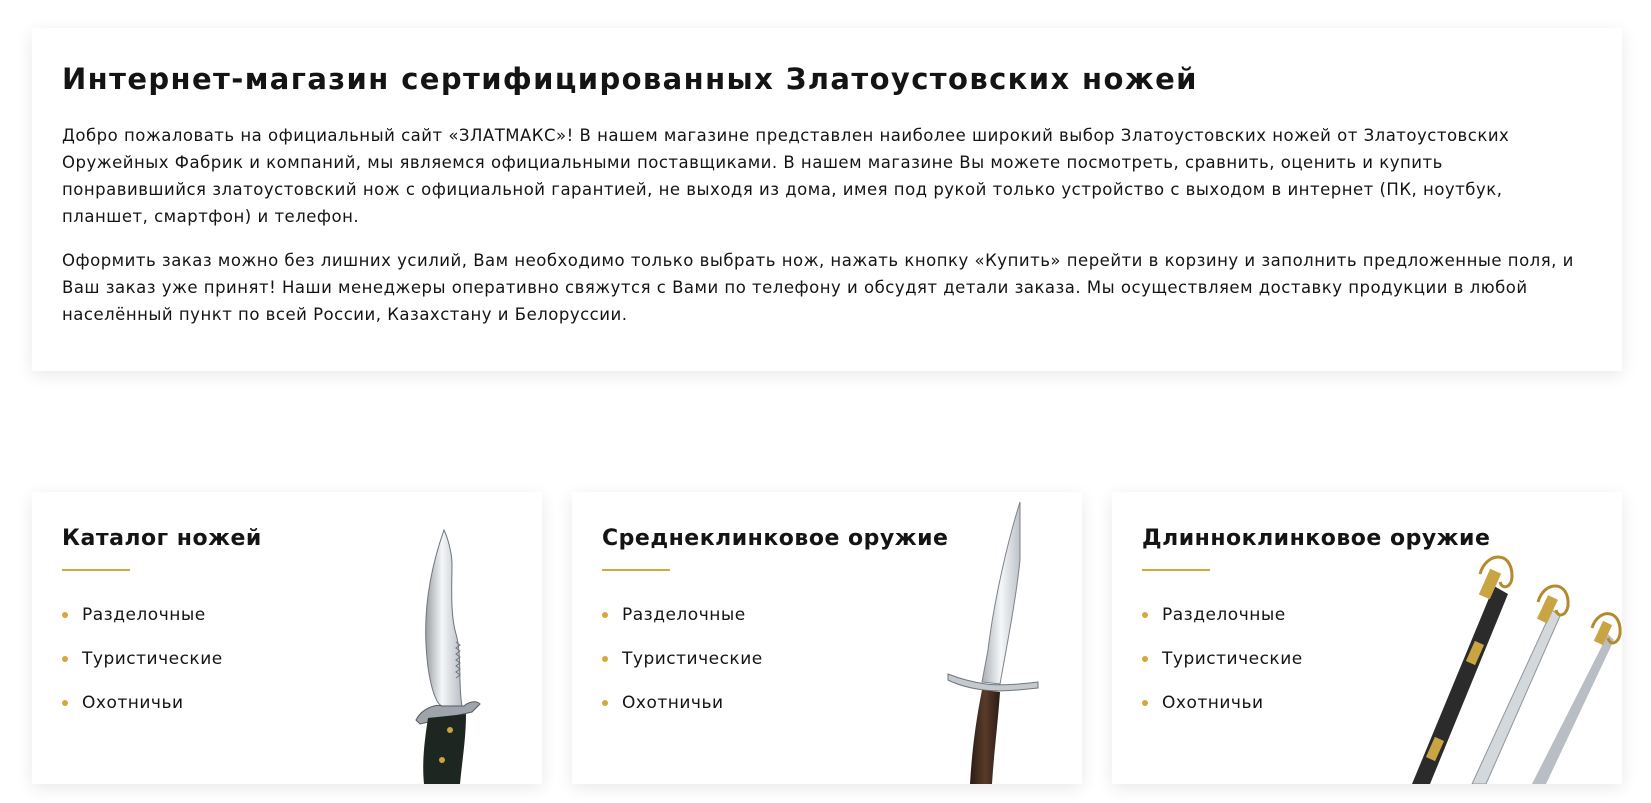 The height and width of the screenshot is (803, 1651). What do you see at coordinates (993, 642) in the screenshot?
I see `dagger-image` at bounding box center [993, 642].